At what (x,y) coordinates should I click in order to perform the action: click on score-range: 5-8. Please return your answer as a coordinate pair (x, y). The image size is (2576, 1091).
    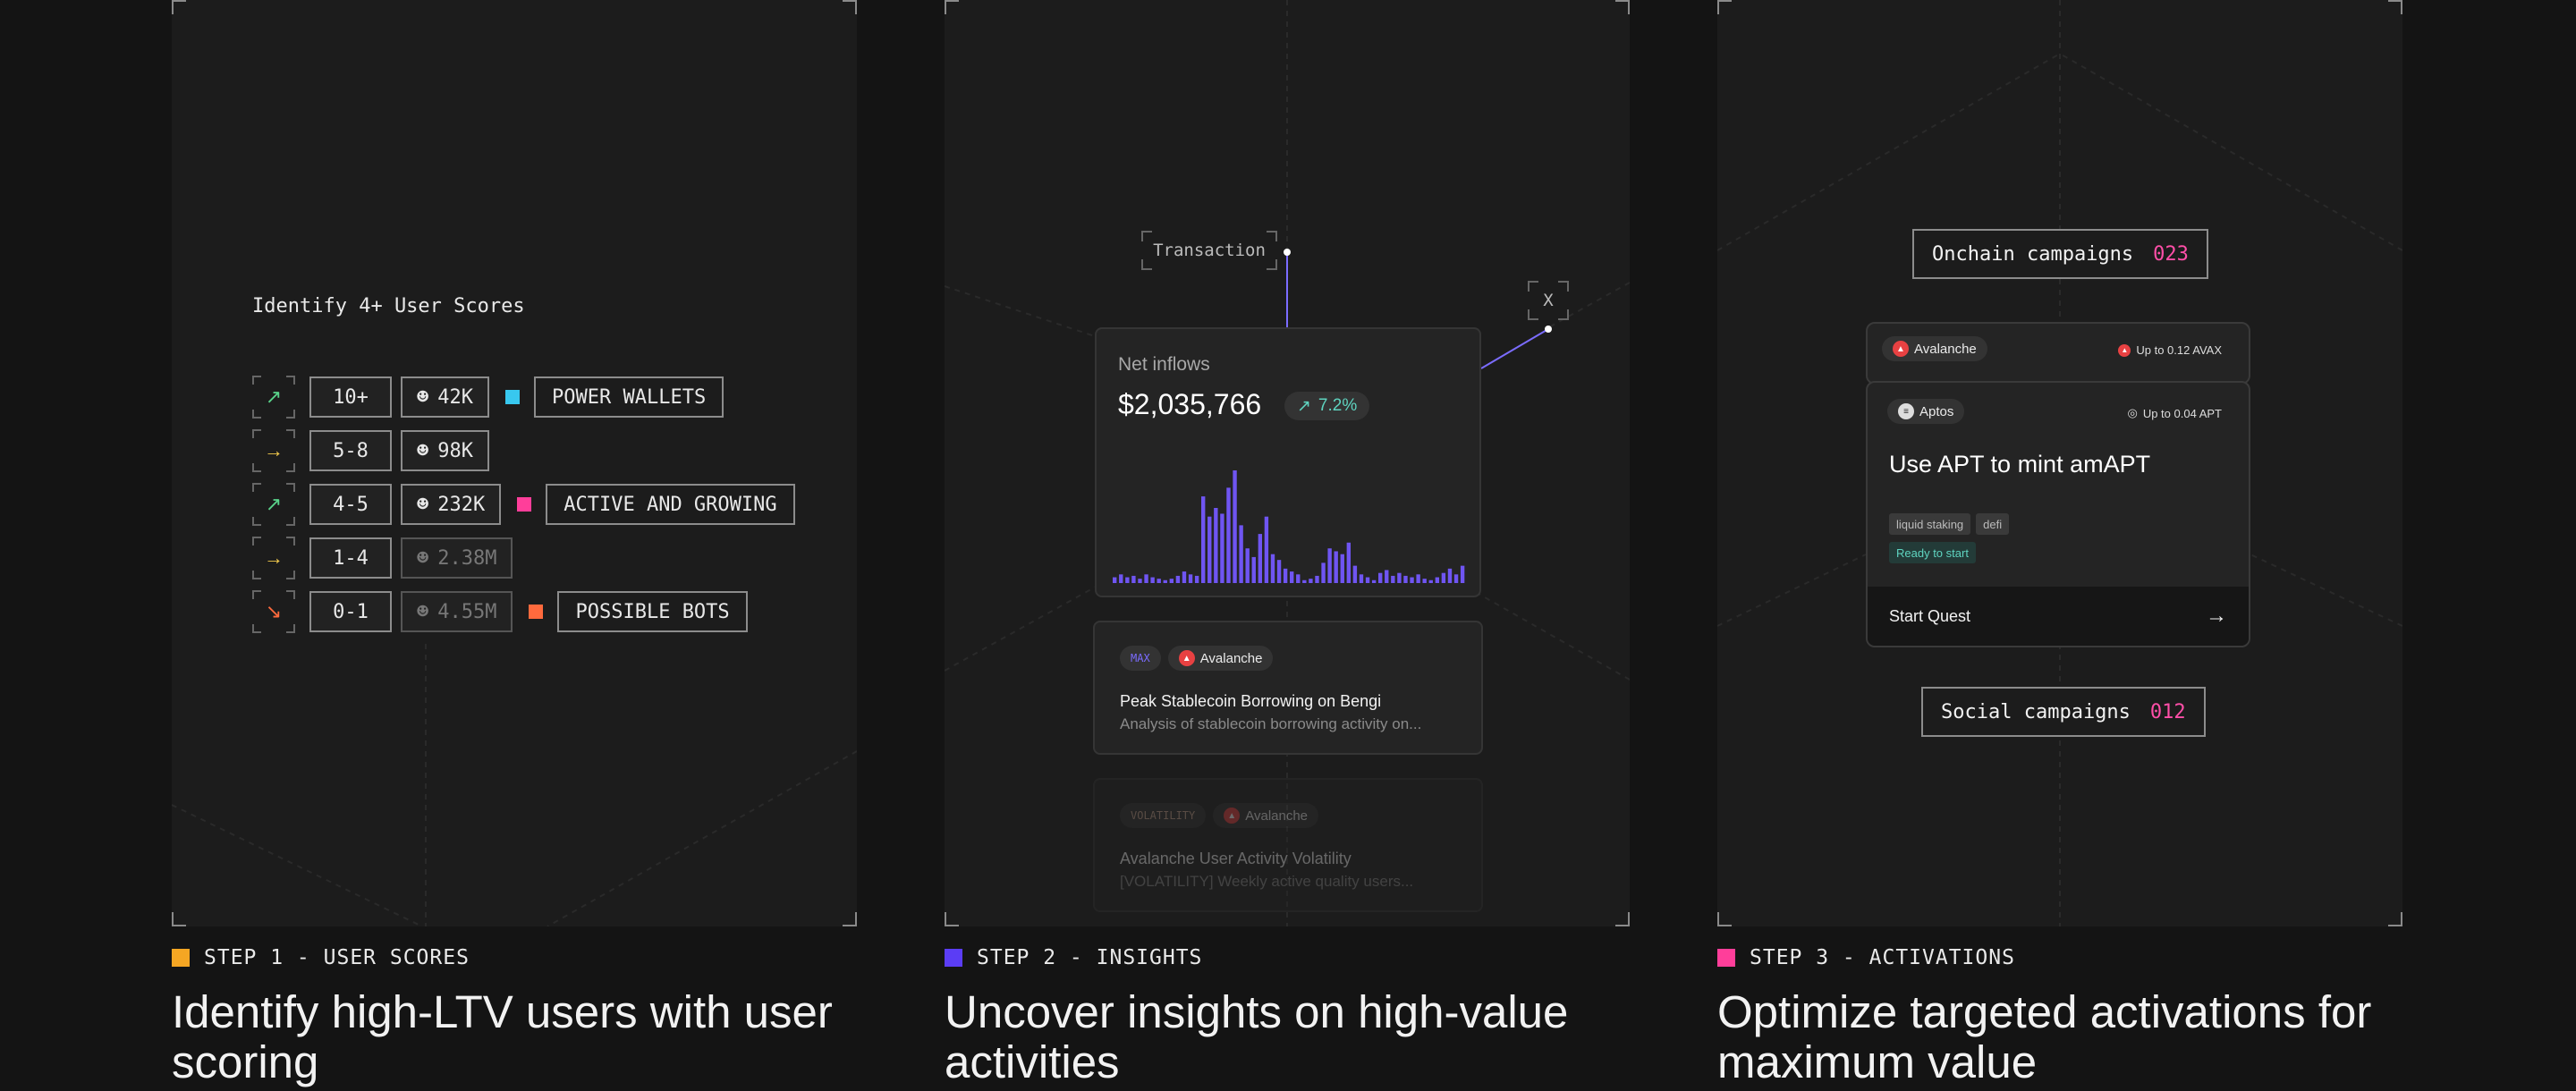
    Looking at the image, I should click on (350, 450).